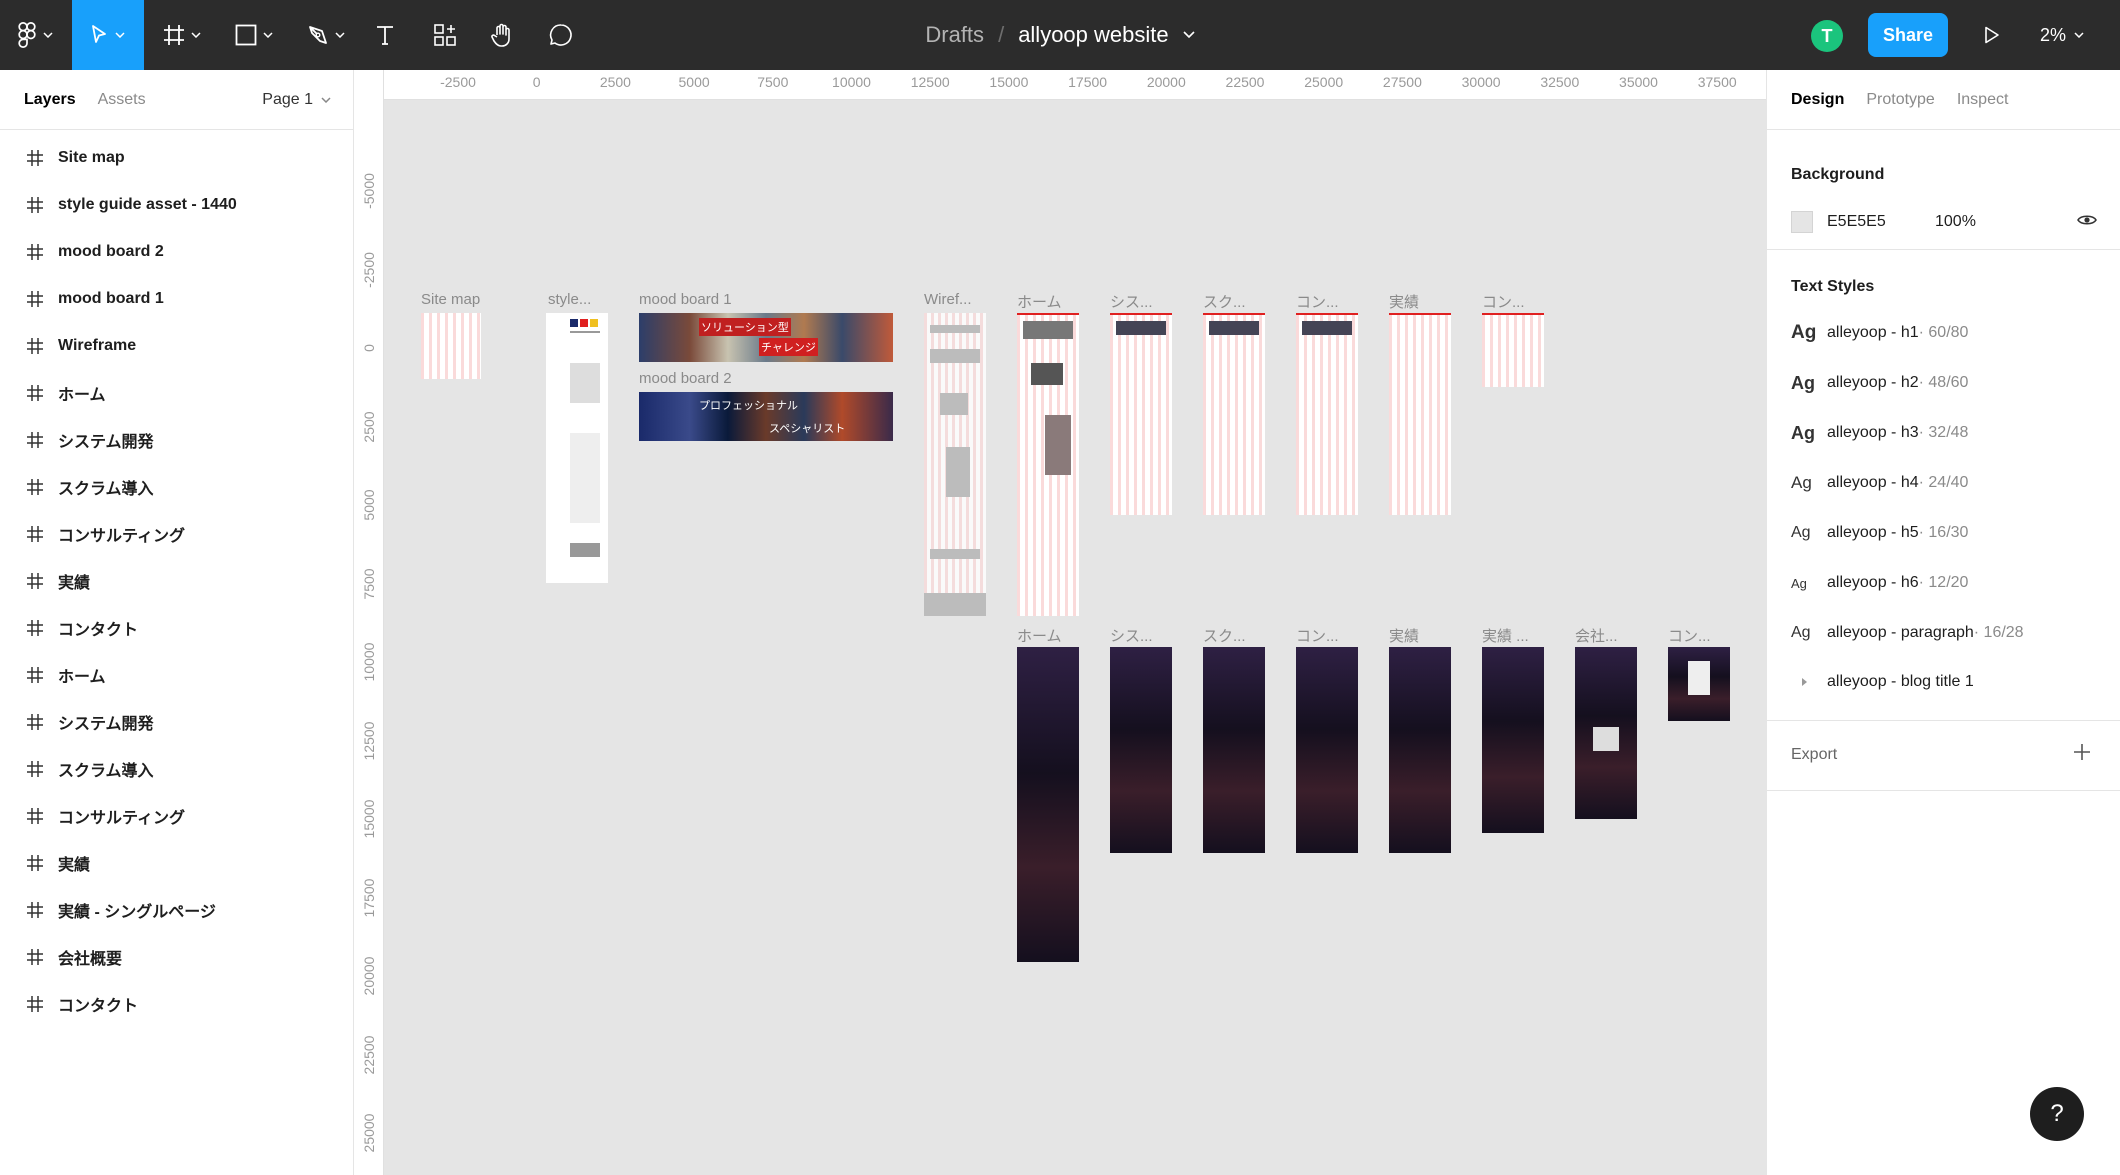 The image size is (2120, 1175). What do you see at coordinates (685, 299) in the screenshot?
I see `frame-label-mood1: mood board 1` at bounding box center [685, 299].